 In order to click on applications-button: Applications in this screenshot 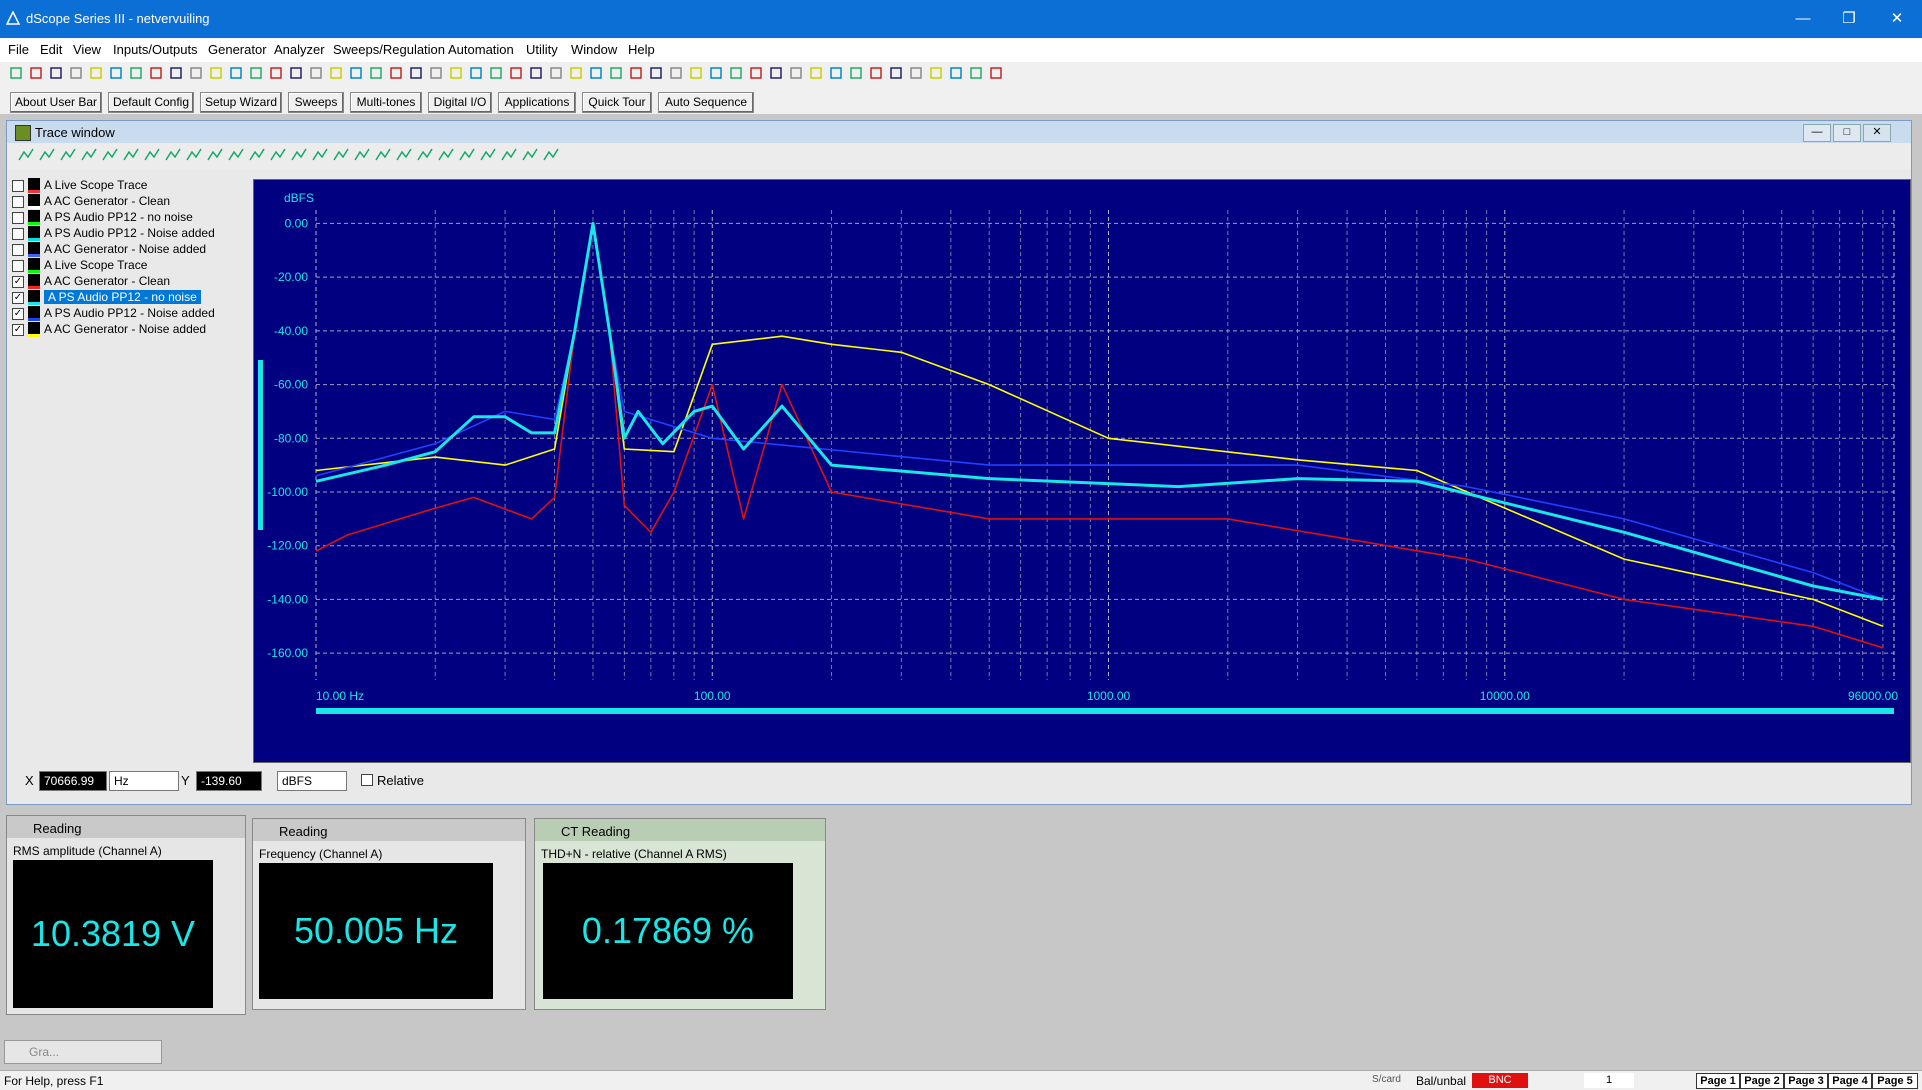, I will do `click(537, 102)`.